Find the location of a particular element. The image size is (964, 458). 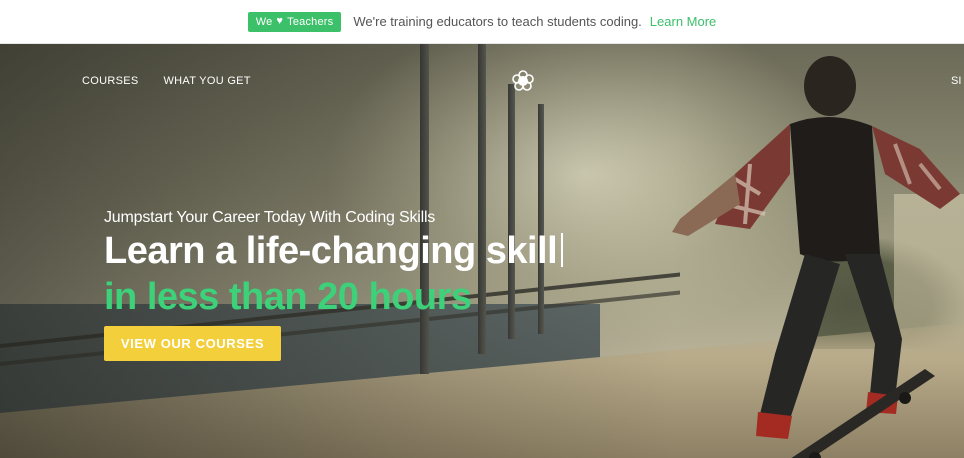

hero-headline-line1: Learn a life-changing skill is located at coordinates (334, 251).